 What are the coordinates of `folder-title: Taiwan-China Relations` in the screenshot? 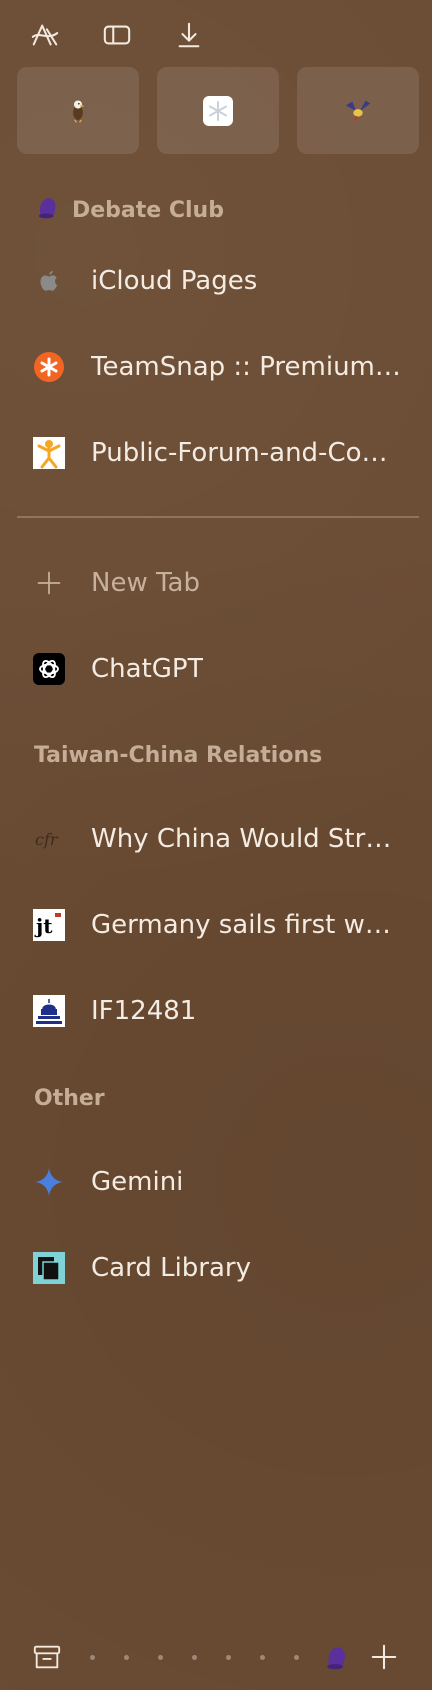 It's located at (178, 755).